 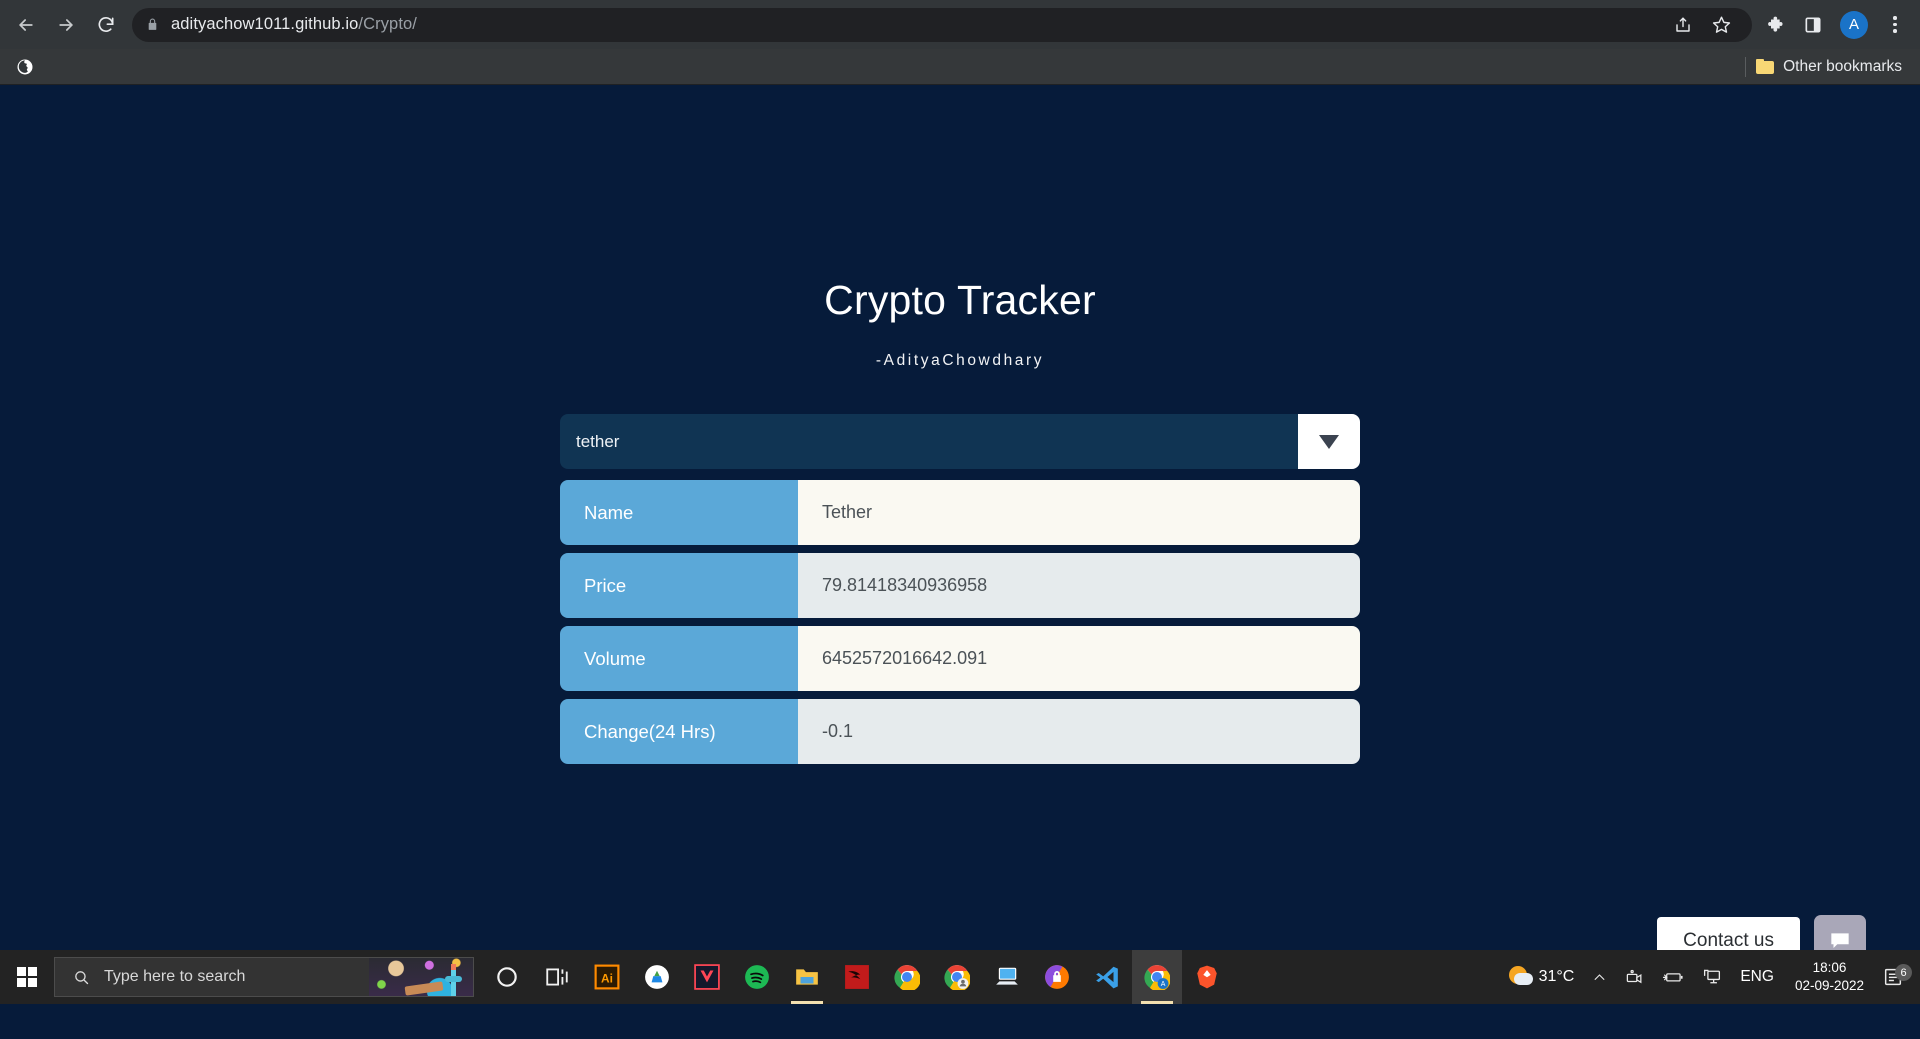 What do you see at coordinates (1765, 66) in the screenshot?
I see `folder-icon` at bounding box center [1765, 66].